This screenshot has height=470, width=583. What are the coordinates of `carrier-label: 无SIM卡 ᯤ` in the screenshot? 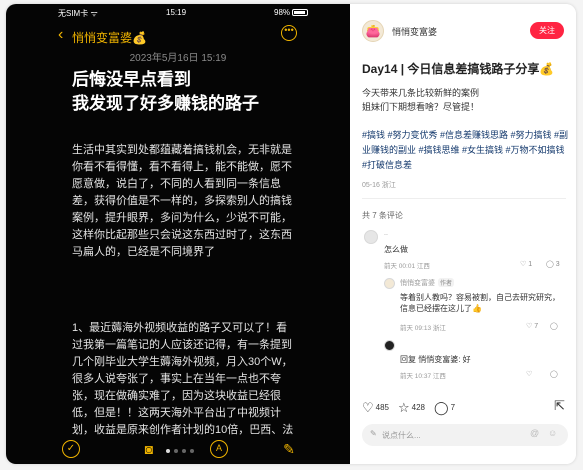 It's located at (78, 13).